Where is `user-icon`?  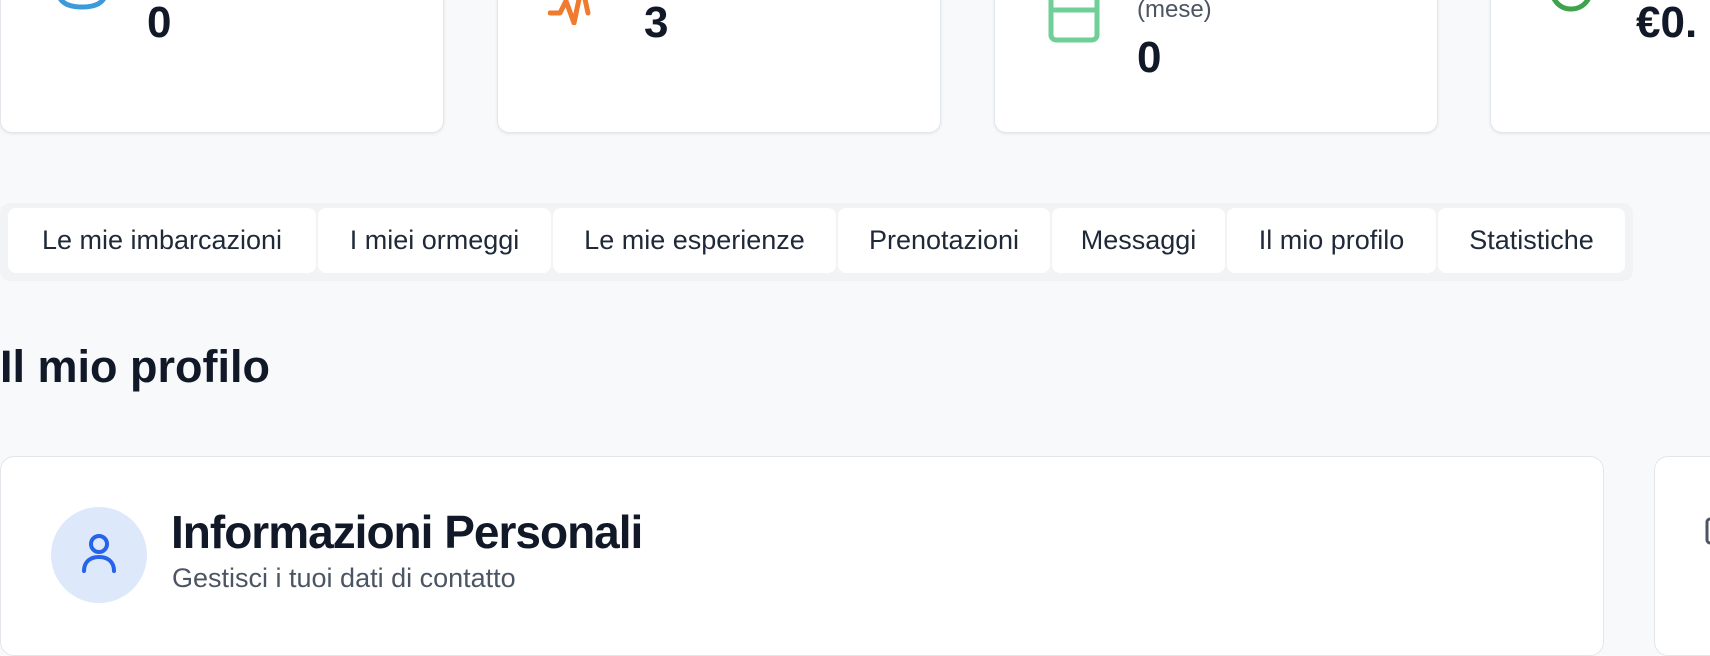 user-icon is located at coordinates (99, 555).